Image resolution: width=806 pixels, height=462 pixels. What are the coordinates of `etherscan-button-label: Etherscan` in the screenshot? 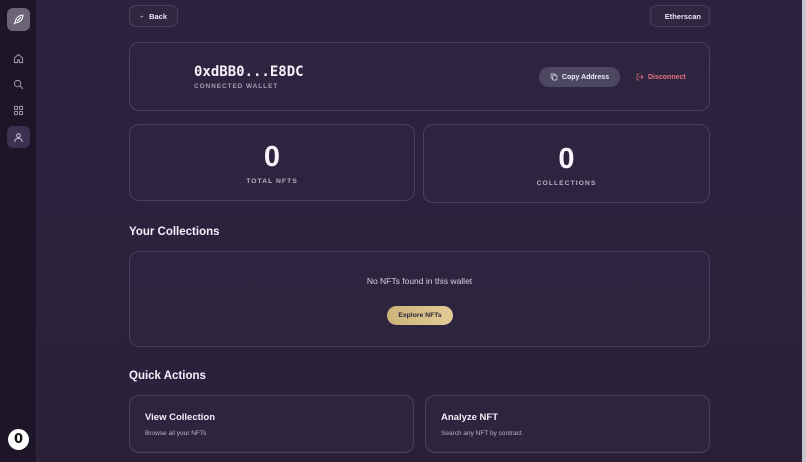 It's located at (682, 16).